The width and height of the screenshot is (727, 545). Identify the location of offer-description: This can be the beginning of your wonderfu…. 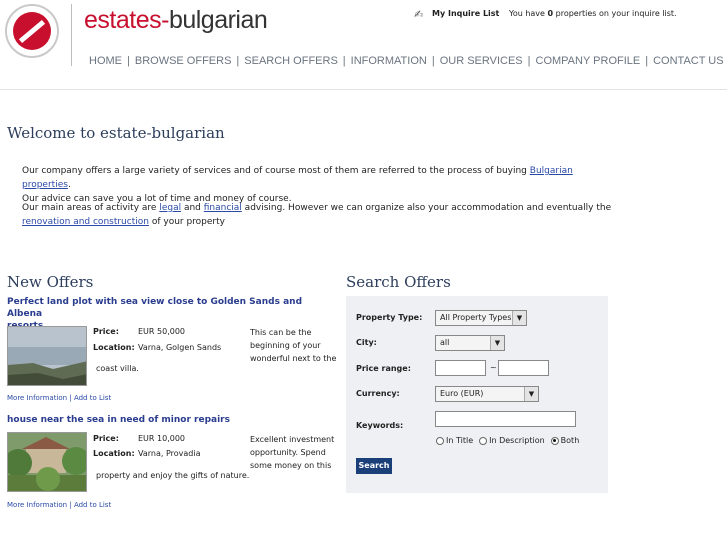
(293, 345).